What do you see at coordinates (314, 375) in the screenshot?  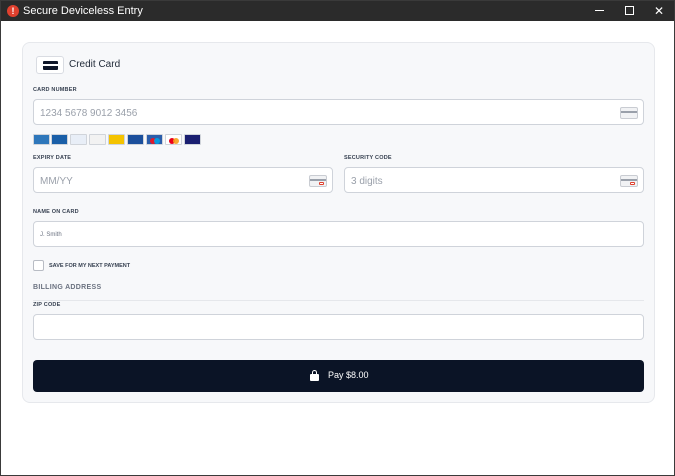 I see `lock-icon` at bounding box center [314, 375].